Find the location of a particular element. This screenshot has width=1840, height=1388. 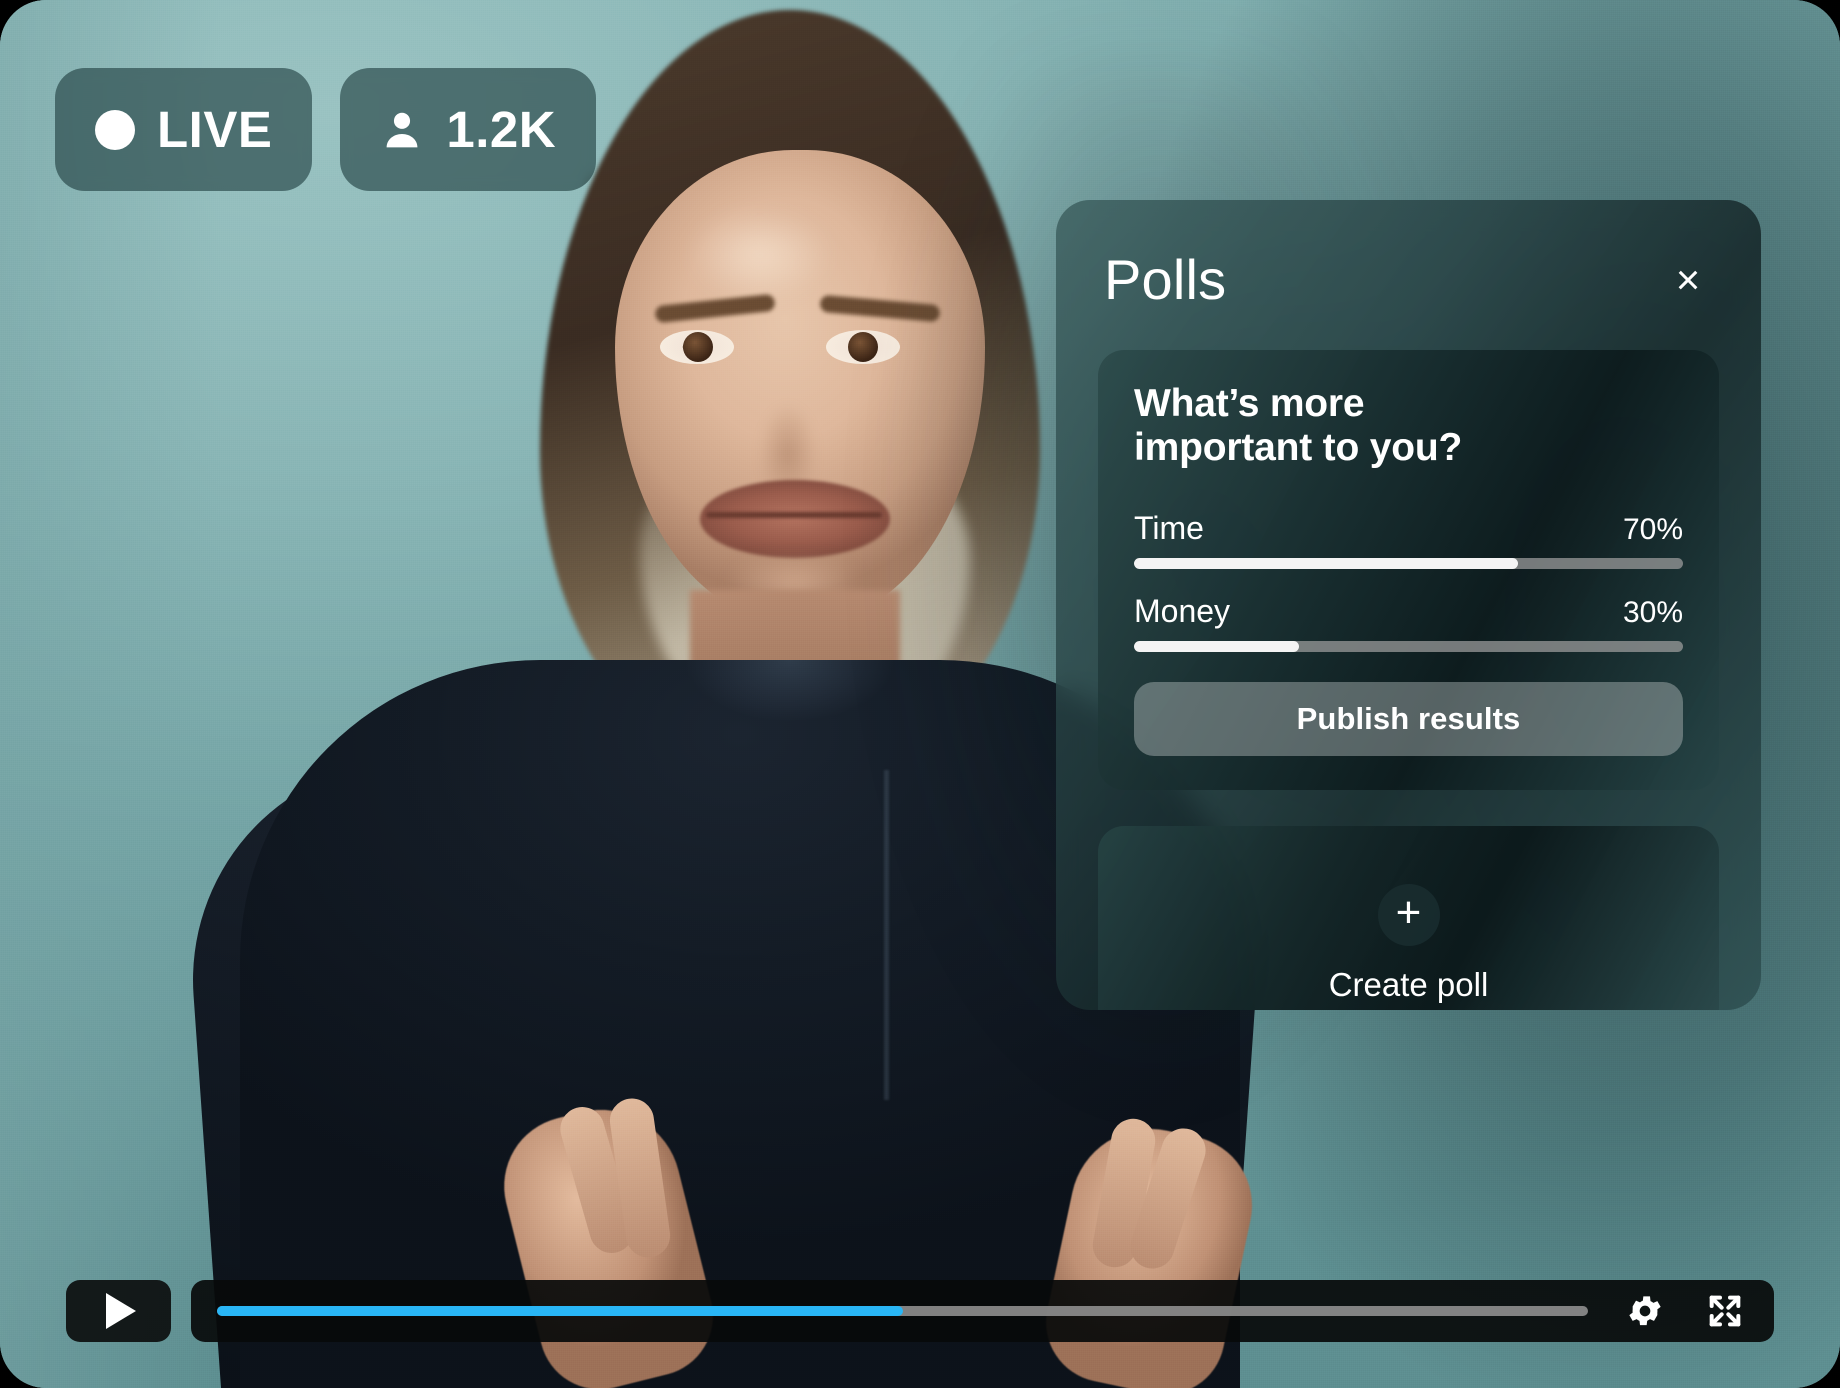

polls-panel-title: Polls is located at coordinates (1165, 279).